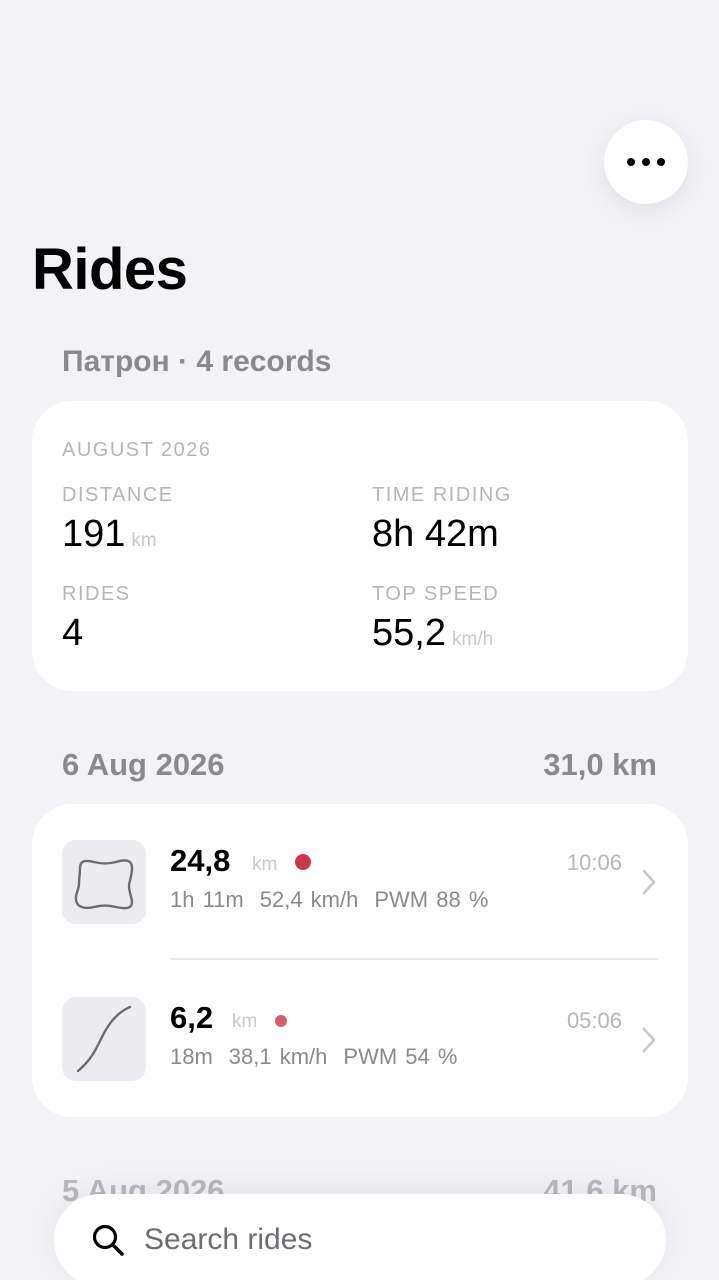  What do you see at coordinates (104, 1039) in the screenshot?
I see `curve-track-icon` at bounding box center [104, 1039].